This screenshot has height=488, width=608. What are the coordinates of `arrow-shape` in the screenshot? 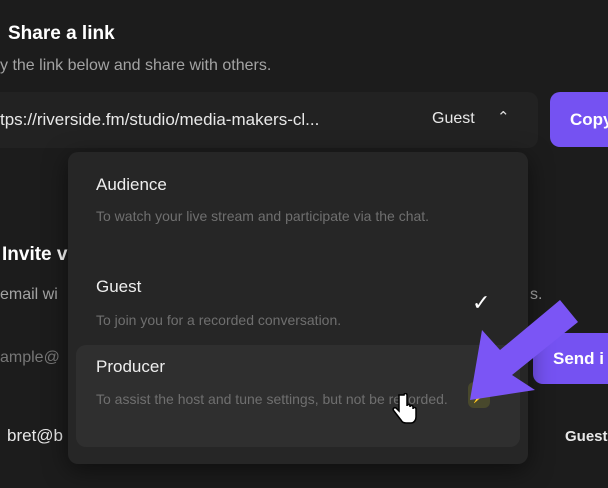 It's located at (524, 350).